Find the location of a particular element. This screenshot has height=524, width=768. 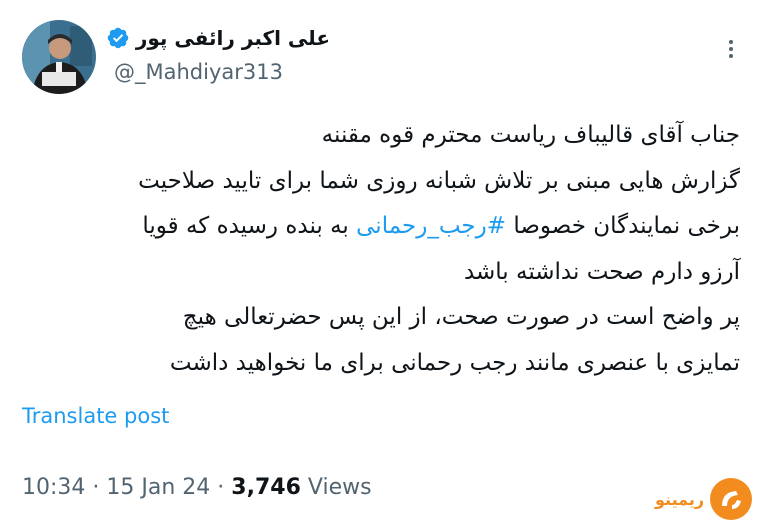

post-time: 10:34 is located at coordinates (53, 487).